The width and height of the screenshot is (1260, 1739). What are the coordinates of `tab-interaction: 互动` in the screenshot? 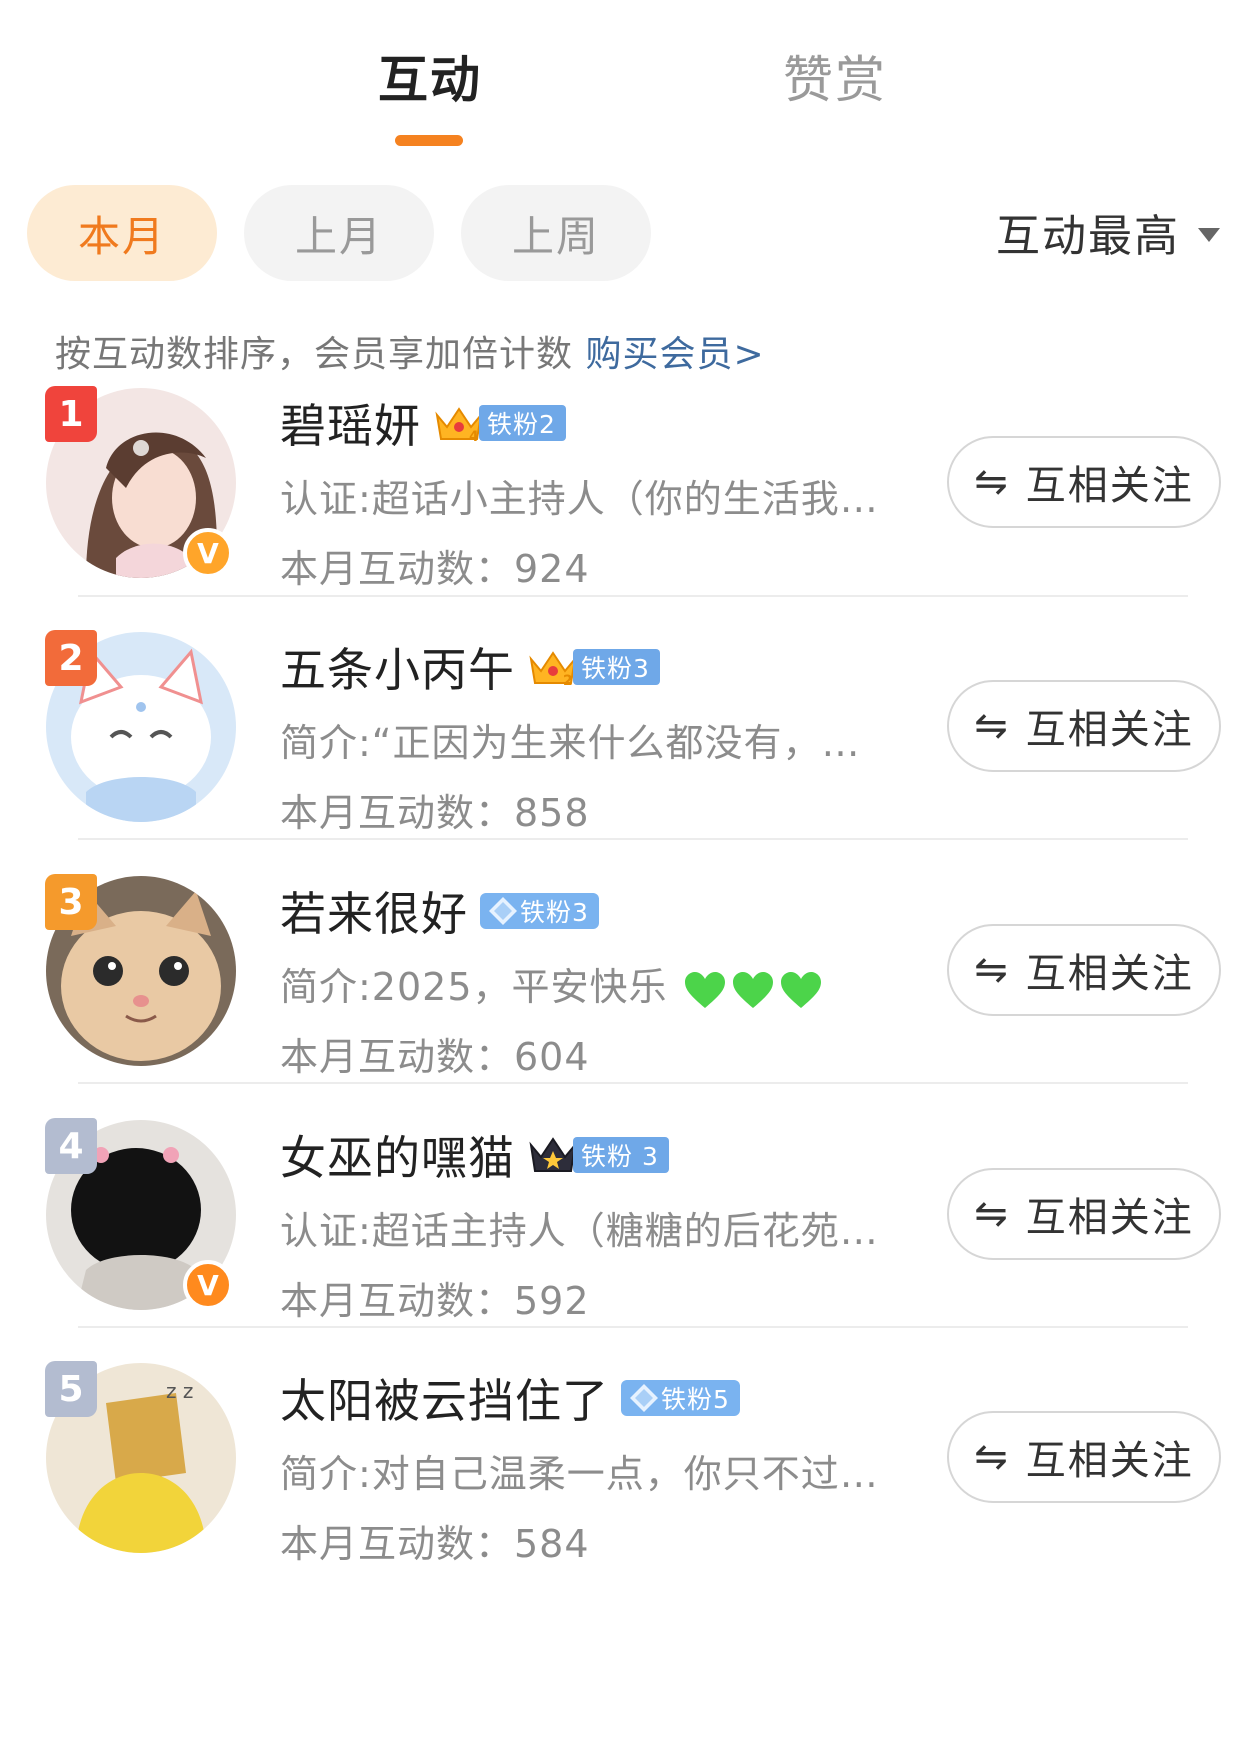 It's located at (430, 76).